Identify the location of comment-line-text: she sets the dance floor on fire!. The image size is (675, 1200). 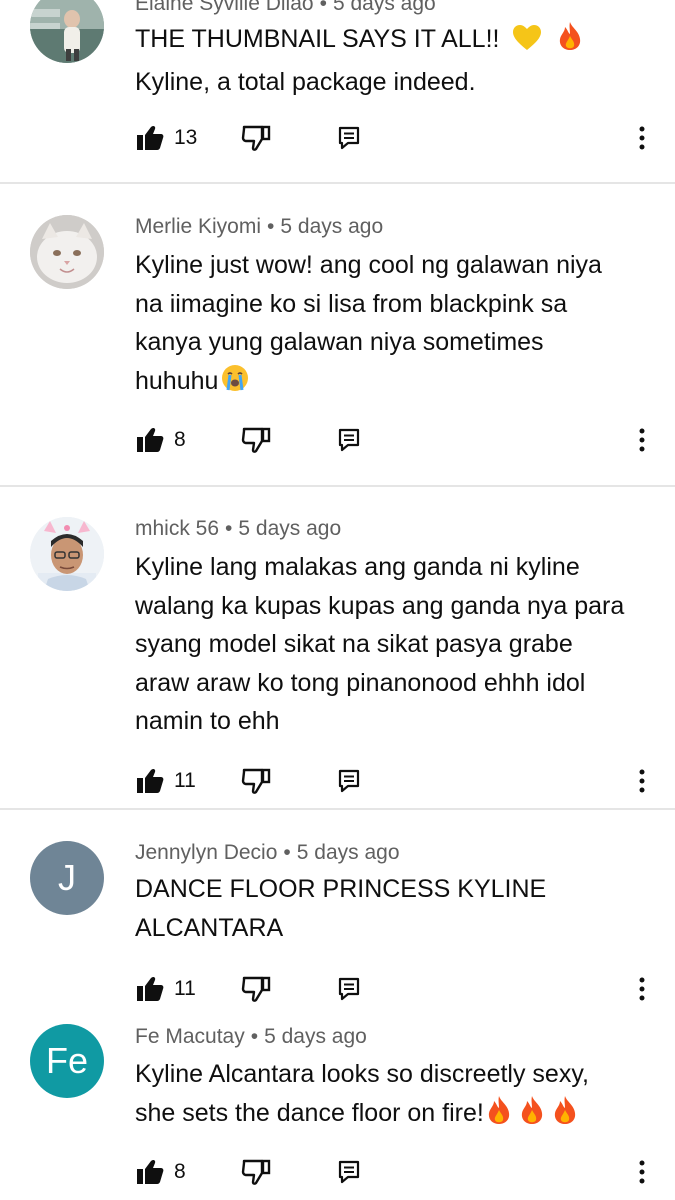
(309, 1112).